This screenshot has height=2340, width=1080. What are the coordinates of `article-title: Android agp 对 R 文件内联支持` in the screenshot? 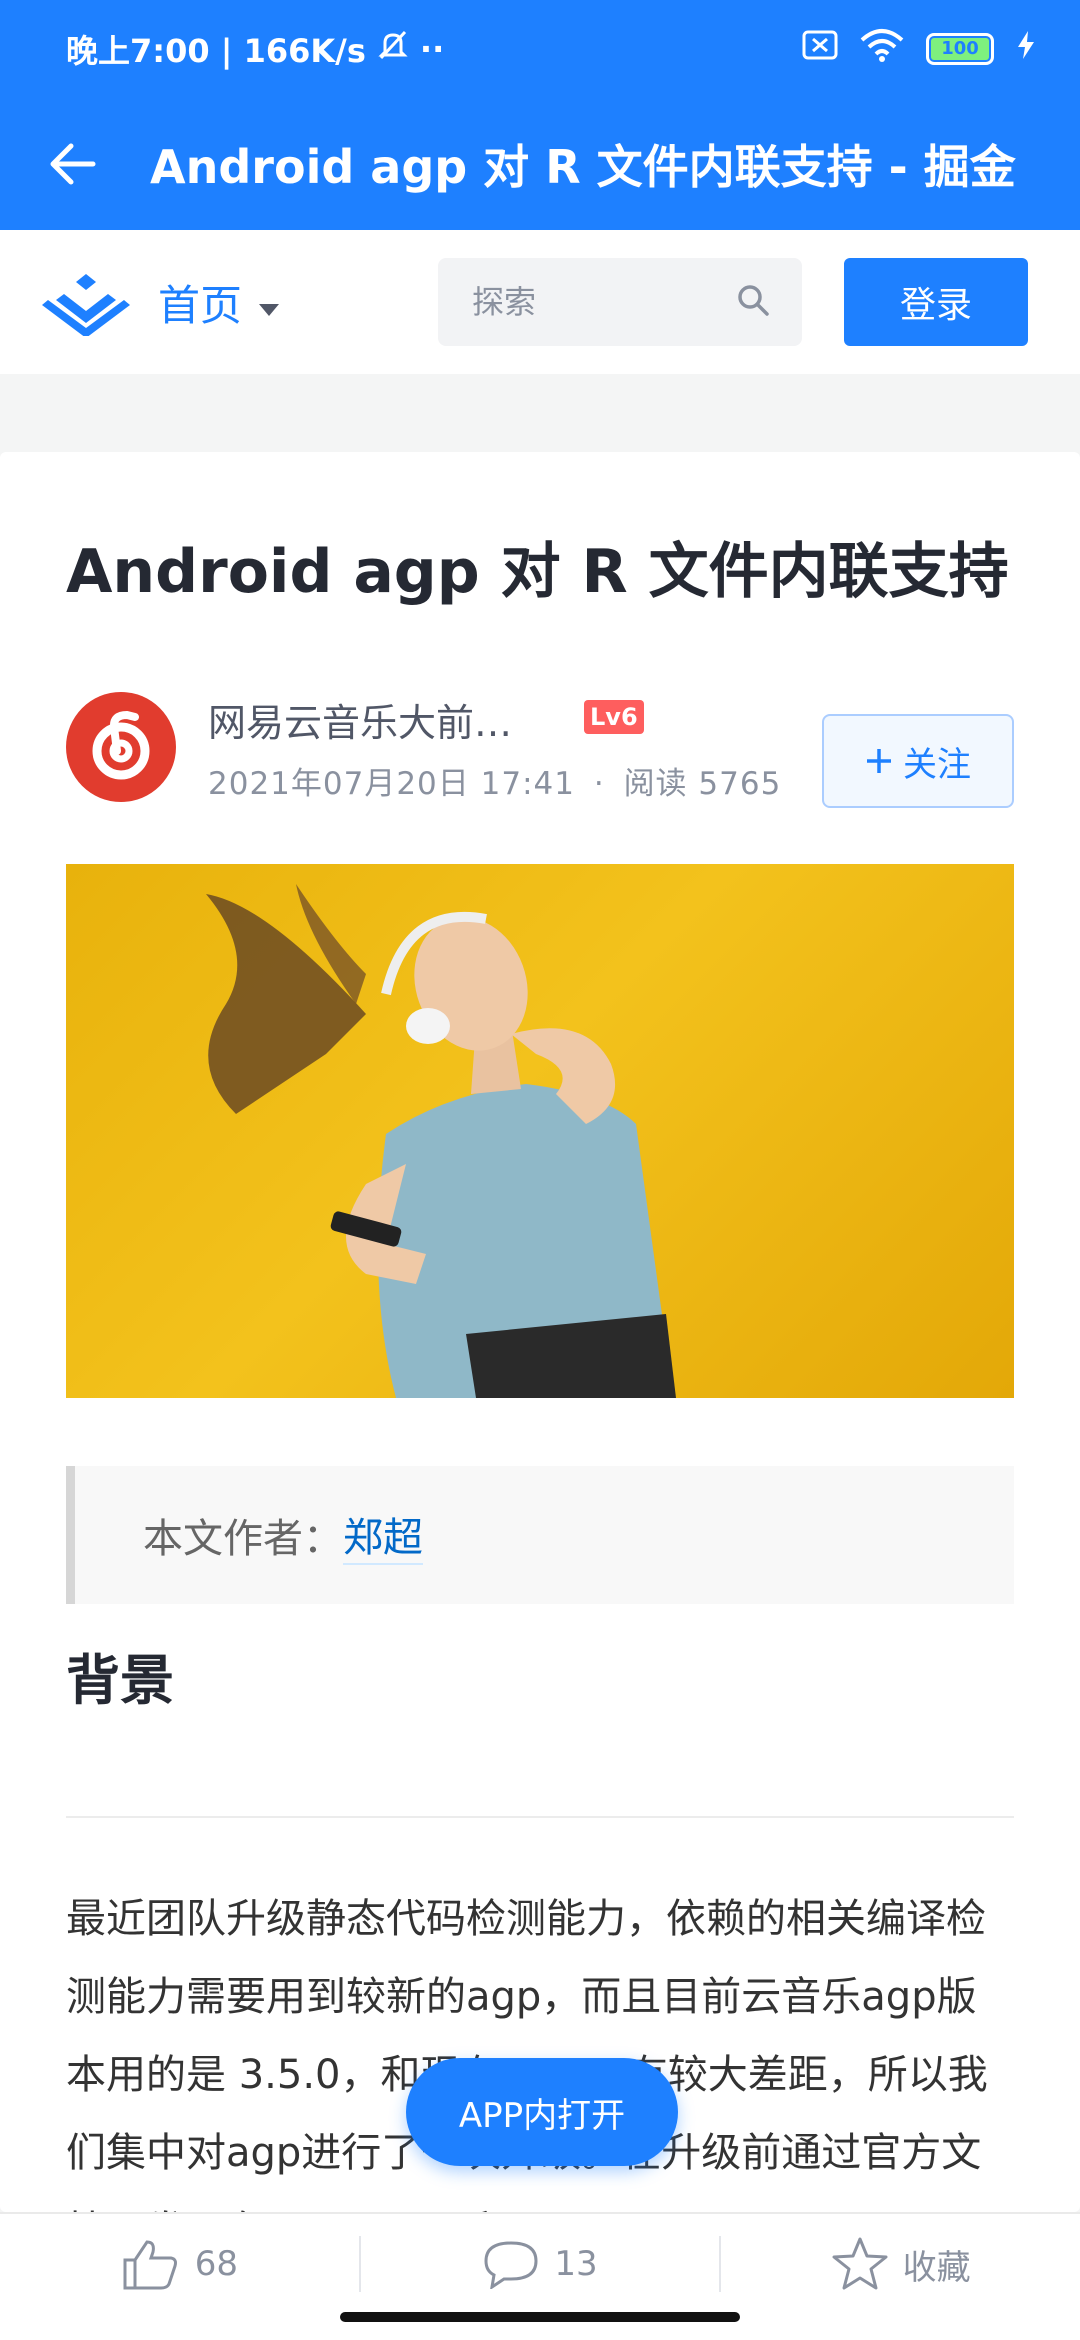 It's located at (537, 572).